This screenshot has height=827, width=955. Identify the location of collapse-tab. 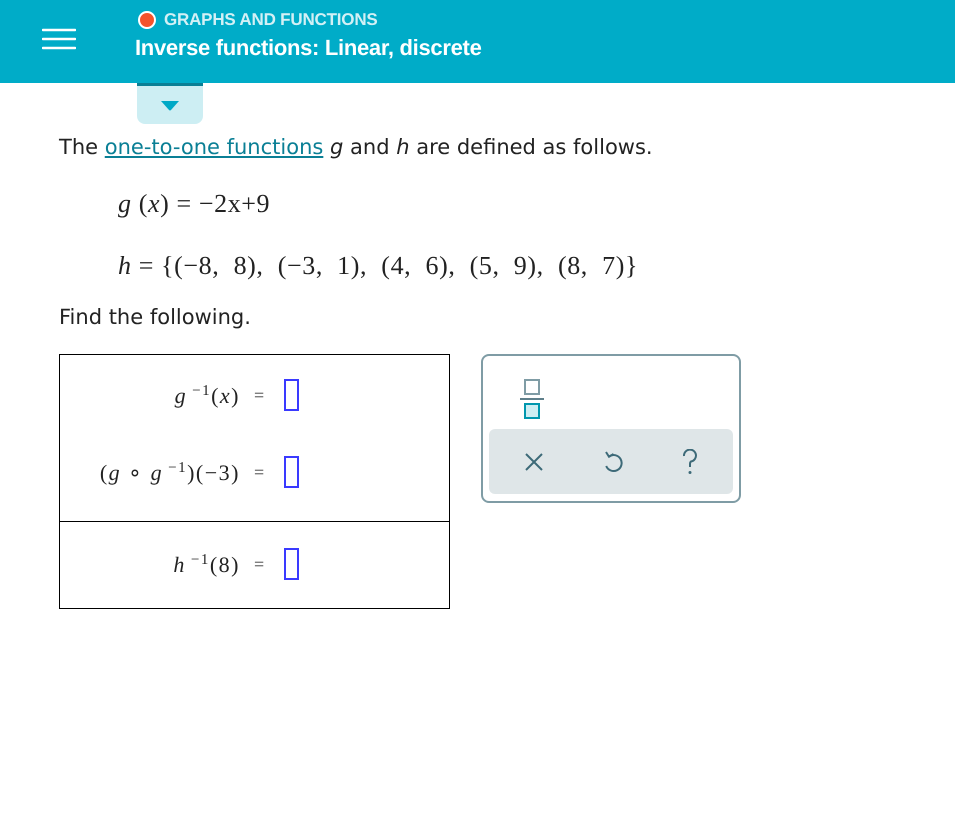
(170, 103).